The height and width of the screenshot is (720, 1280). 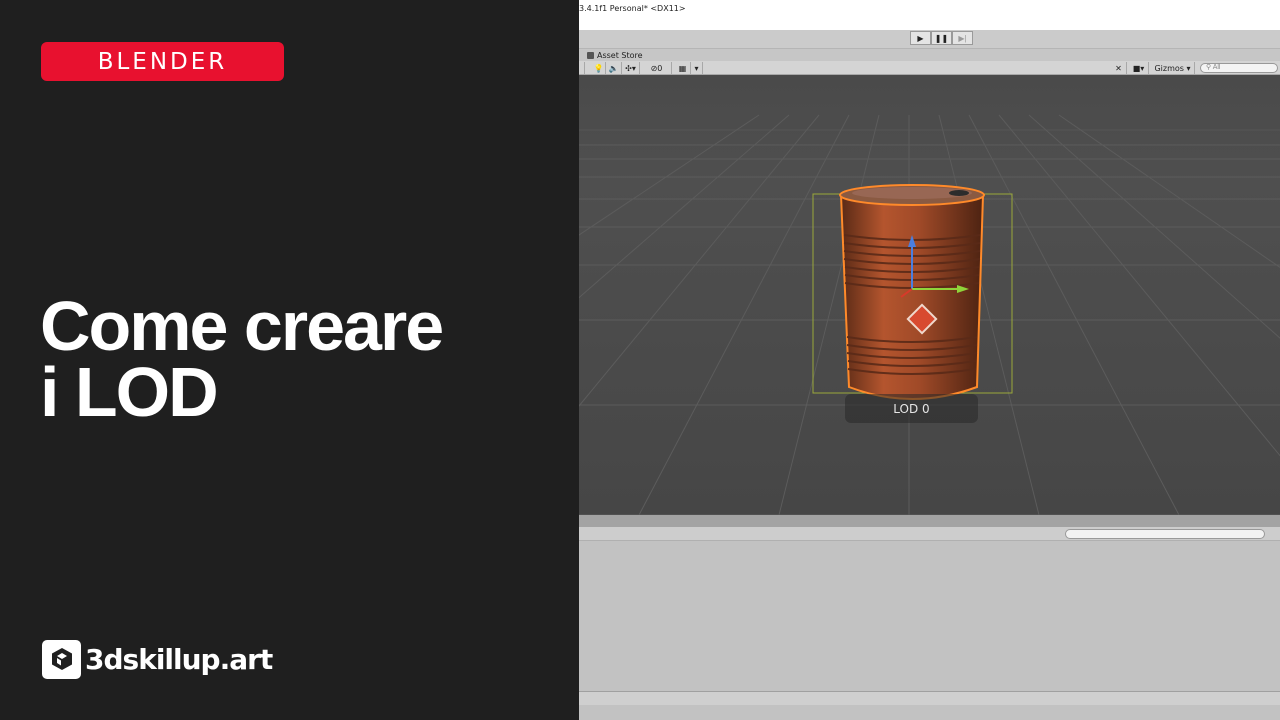 What do you see at coordinates (129, 392) in the screenshot?
I see `headline-line-2: i LOD` at bounding box center [129, 392].